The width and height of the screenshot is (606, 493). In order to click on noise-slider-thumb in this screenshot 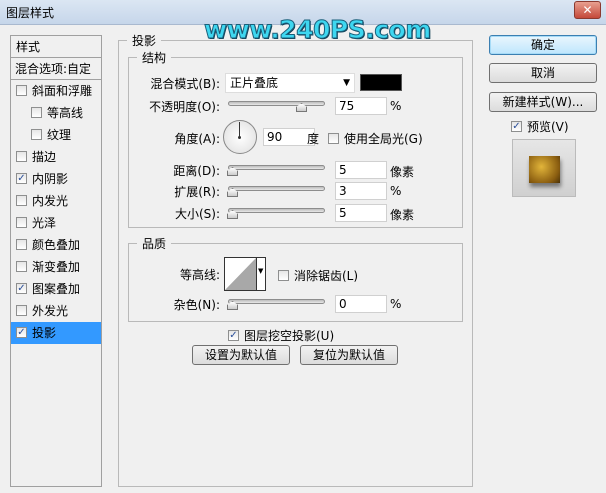, I will do `click(232, 305)`.